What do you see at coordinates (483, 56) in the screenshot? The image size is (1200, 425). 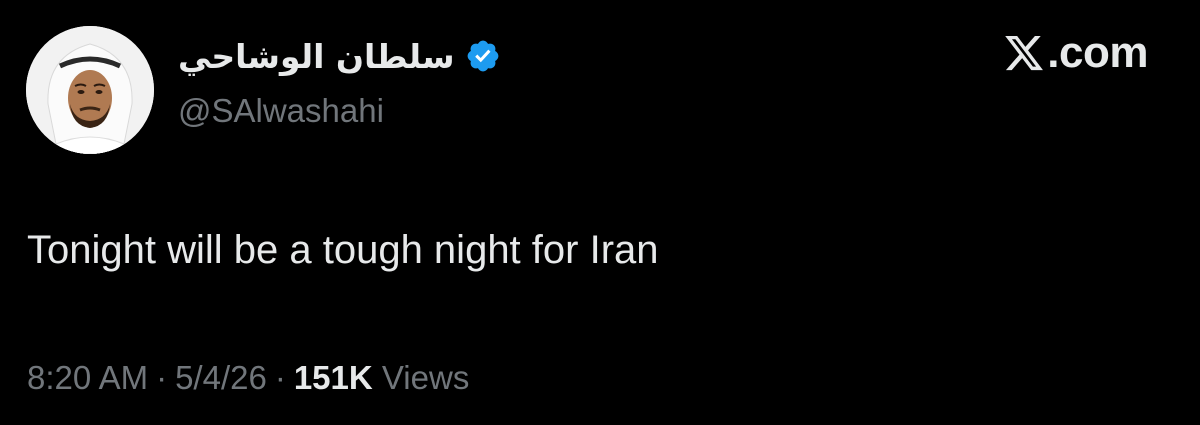 I see `verified-badge-icon` at bounding box center [483, 56].